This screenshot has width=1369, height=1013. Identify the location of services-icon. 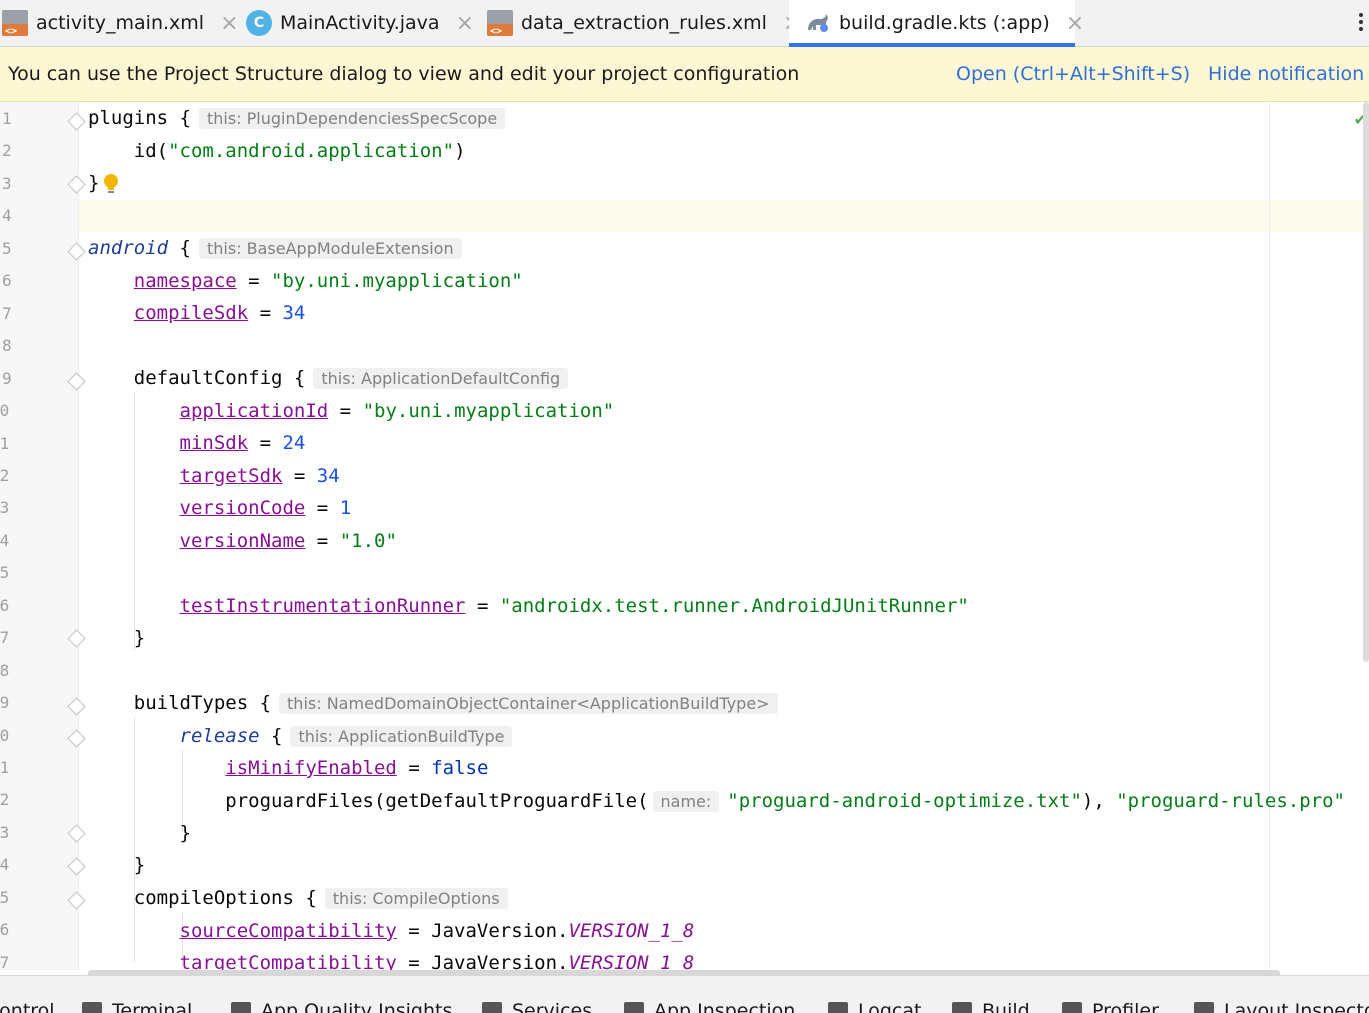
(492, 1007).